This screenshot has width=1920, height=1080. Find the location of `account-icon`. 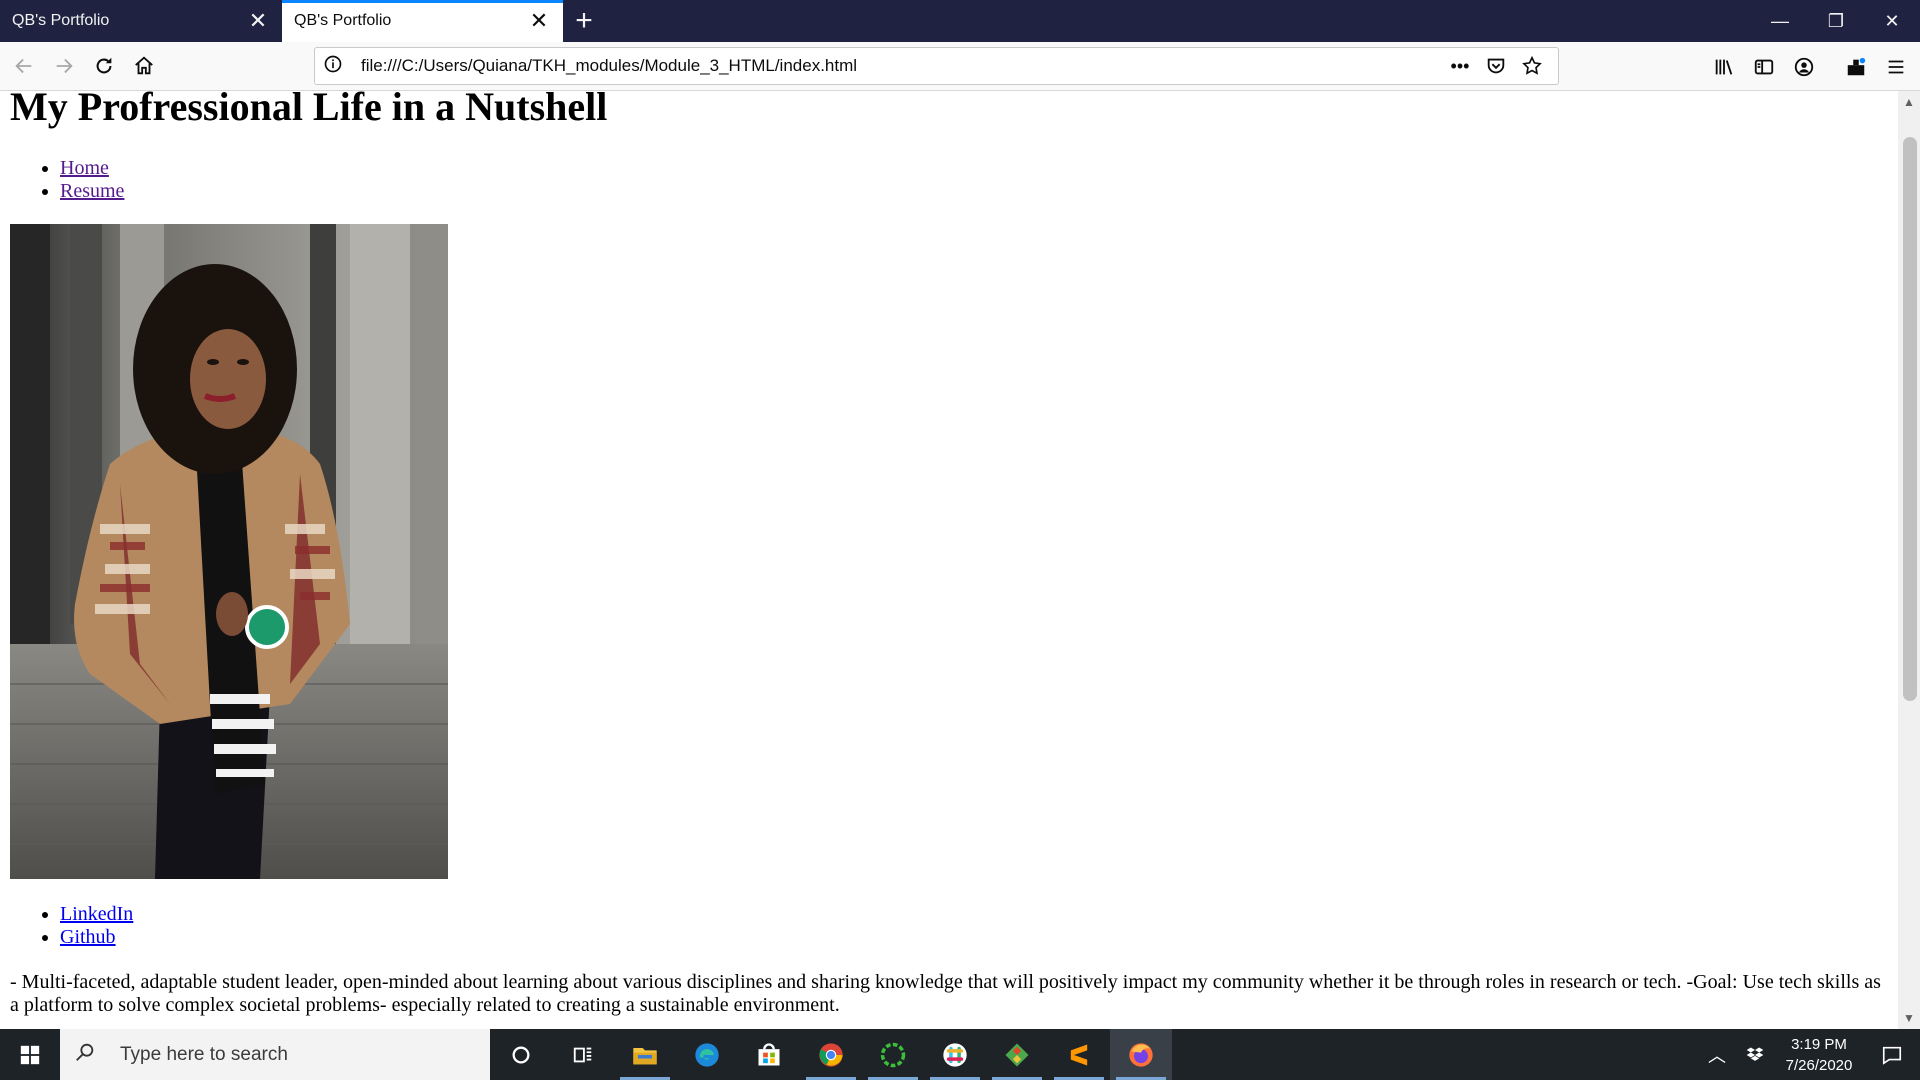

account-icon is located at coordinates (1804, 66).